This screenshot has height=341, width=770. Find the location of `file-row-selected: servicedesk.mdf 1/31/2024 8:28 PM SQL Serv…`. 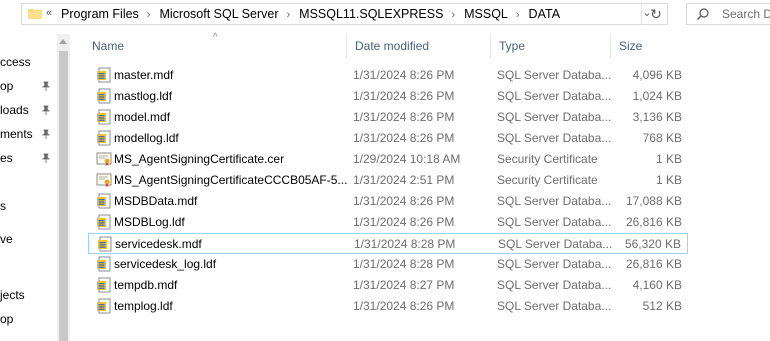

file-row-selected: servicedesk.mdf 1/31/2024 8:28 PM SQL Serv… is located at coordinates (388, 243).